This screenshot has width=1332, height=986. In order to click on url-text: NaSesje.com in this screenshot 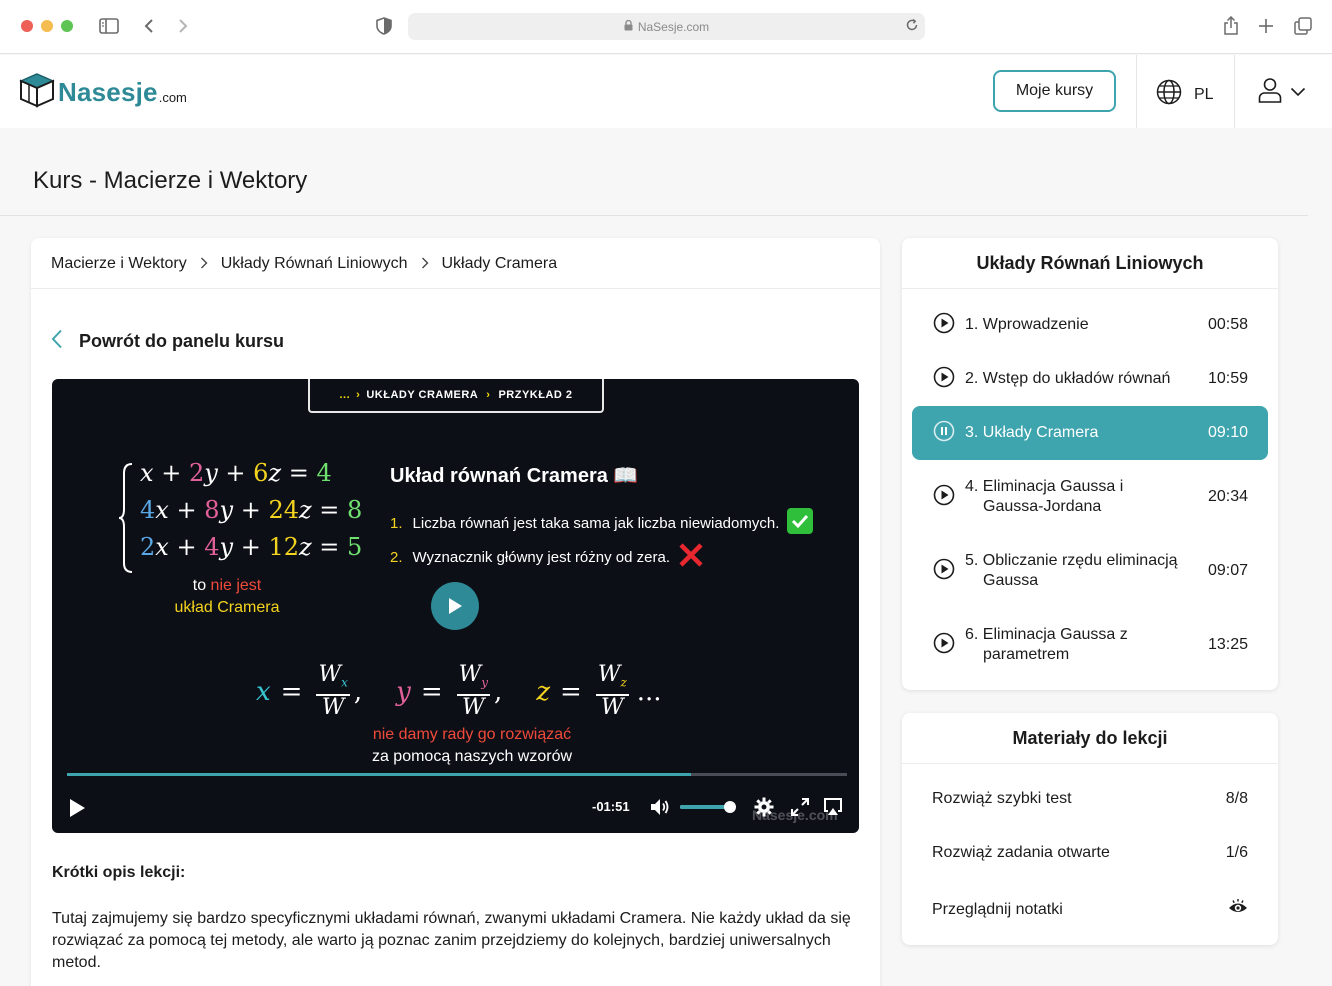, I will do `click(673, 26)`.